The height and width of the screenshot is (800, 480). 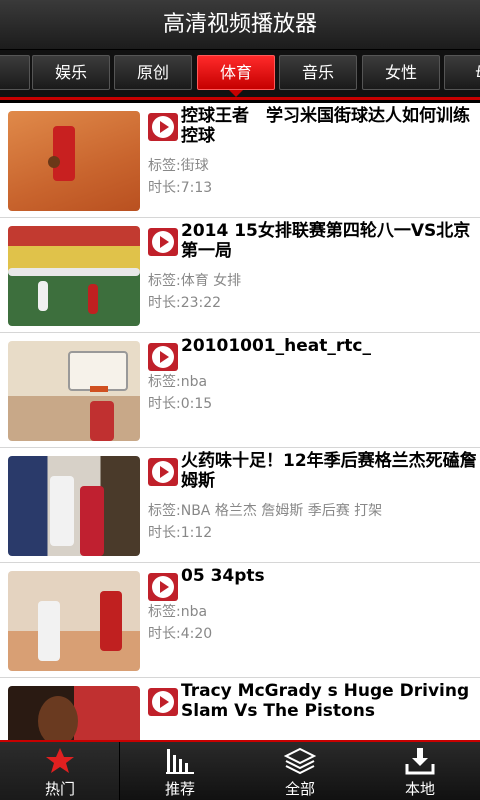 What do you see at coordinates (329, 576) in the screenshot?
I see `video-title: 05 34pts` at bounding box center [329, 576].